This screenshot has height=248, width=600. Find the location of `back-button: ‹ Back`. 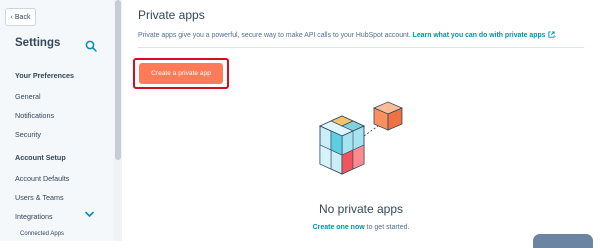

back-button: ‹ Back is located at coordinates (20, 17).